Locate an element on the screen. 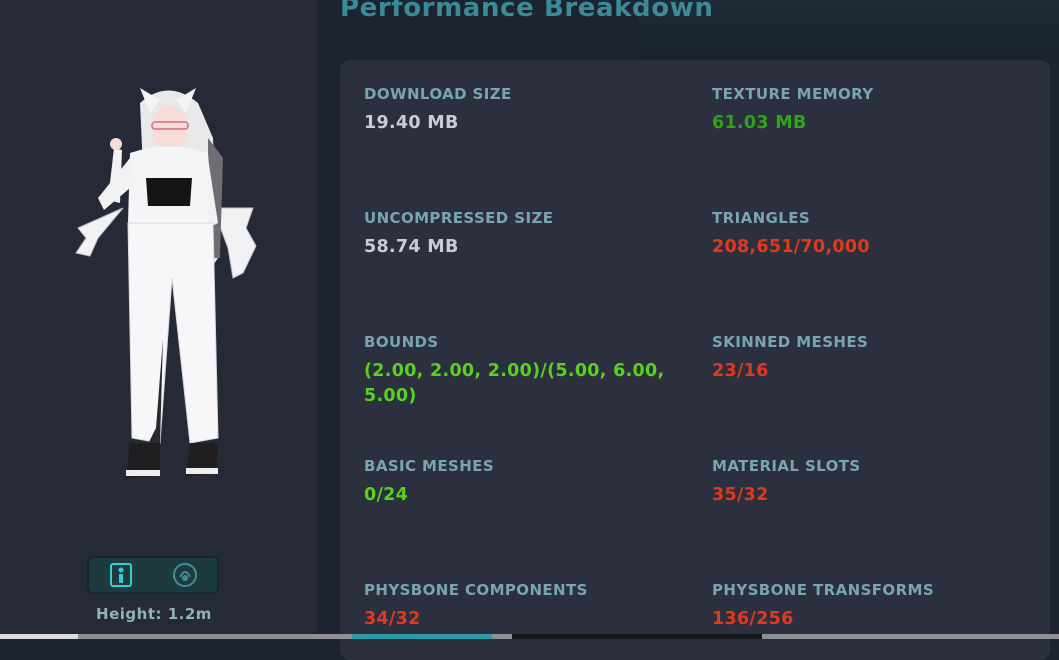 Image resolution: width=1059 pixels, height=660 pixels. stat-value: 208,651/70,000 is located at coordinates (791, 247).